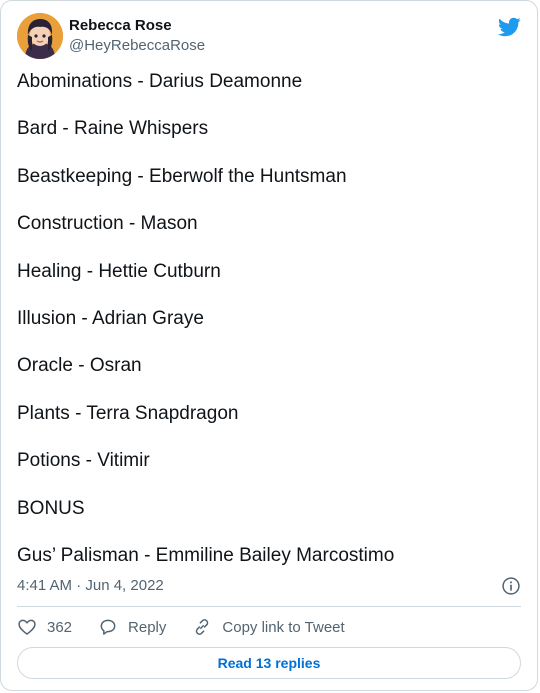 The image size is (540, 693). What do you see at coordinates (119, 271) in the screenshot?
I see `tweet-line: Healing - Hettie Cutburn` at bounding box center [119, 271].